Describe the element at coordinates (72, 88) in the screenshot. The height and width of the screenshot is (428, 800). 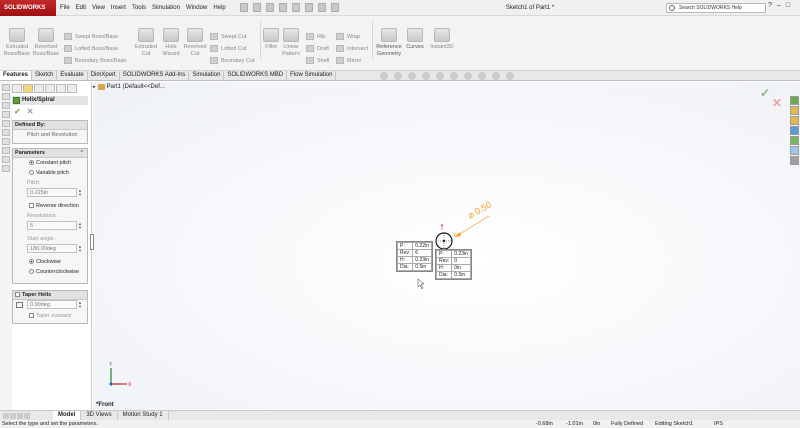
I see `more-tabs-icon` at that location.